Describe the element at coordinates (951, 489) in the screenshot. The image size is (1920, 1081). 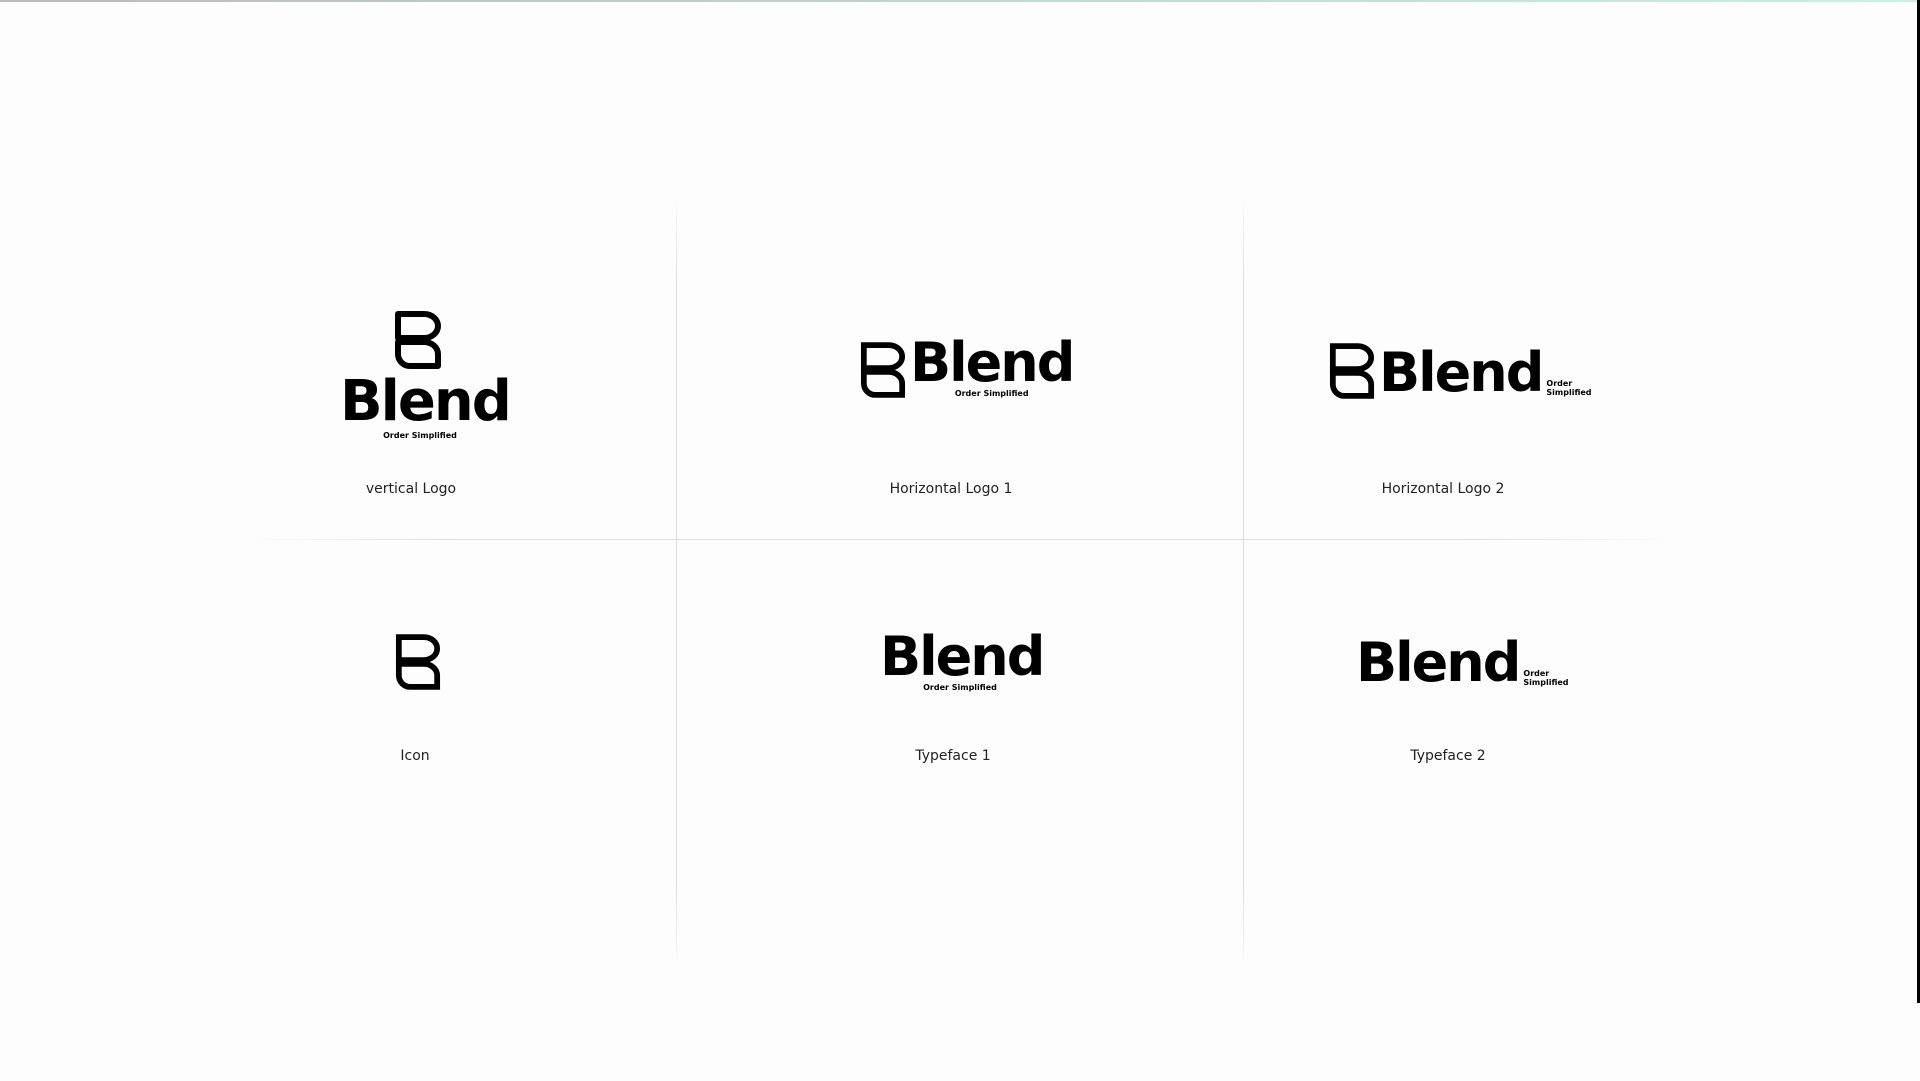
I see `variant-label: Horizontal Logo 1` at that location.